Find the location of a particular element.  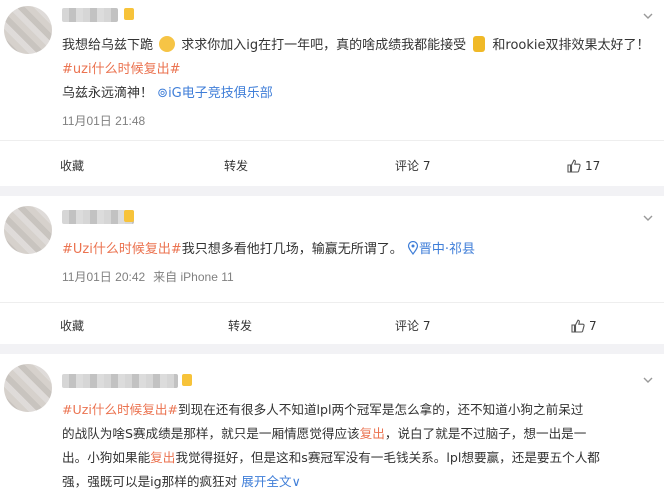

post-meta: 11月01日 21:48 is located at coordinates (107, 120).